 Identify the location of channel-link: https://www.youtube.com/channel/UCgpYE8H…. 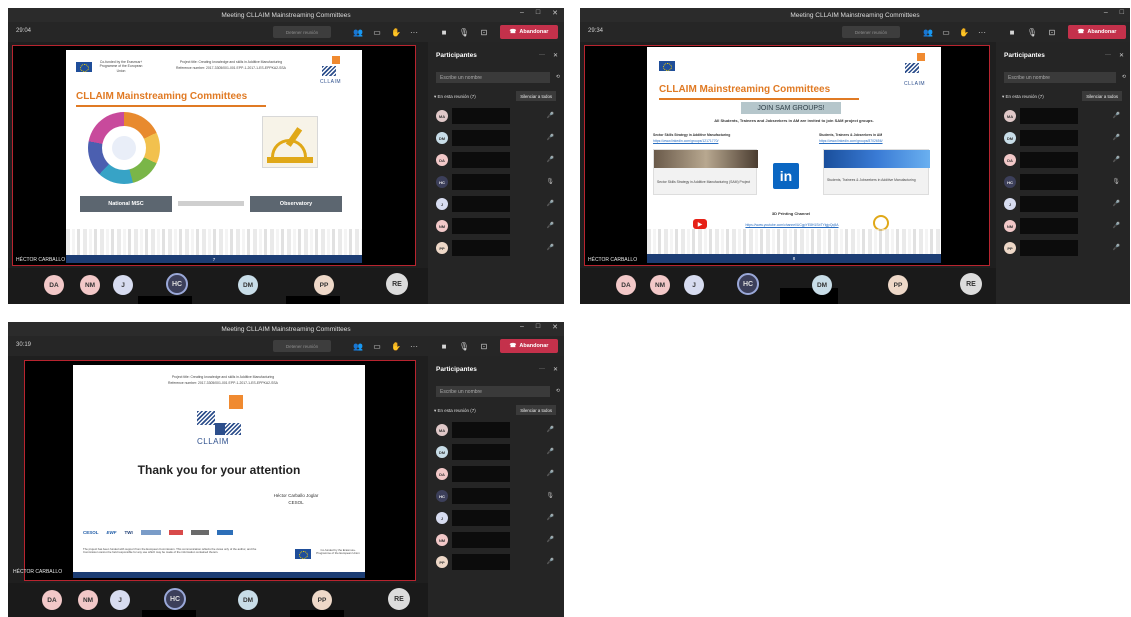
(792, 225).